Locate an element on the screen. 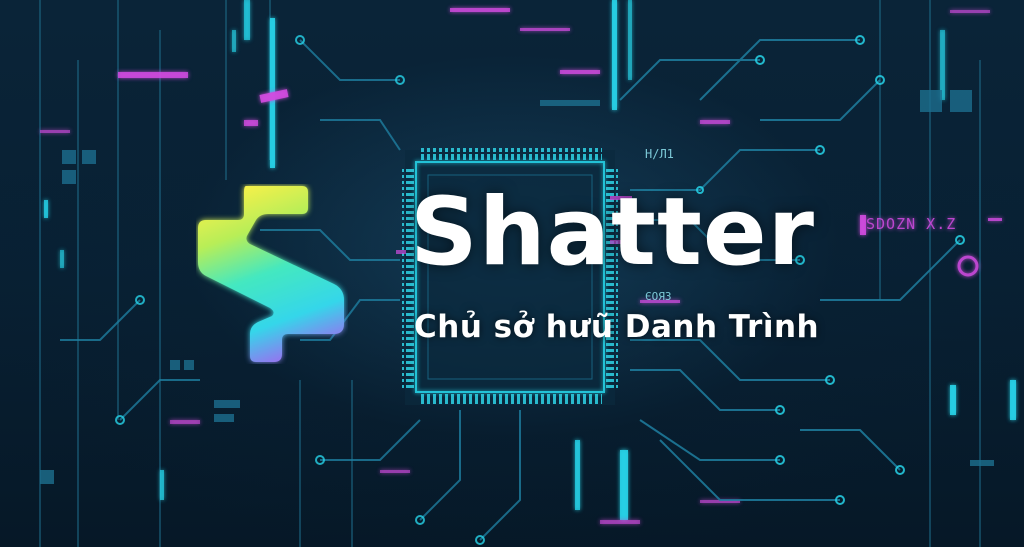 This screenshot has height=547, width=1024. bg-label-2: ЄОЯЗ is located at coordinates (658, 296).